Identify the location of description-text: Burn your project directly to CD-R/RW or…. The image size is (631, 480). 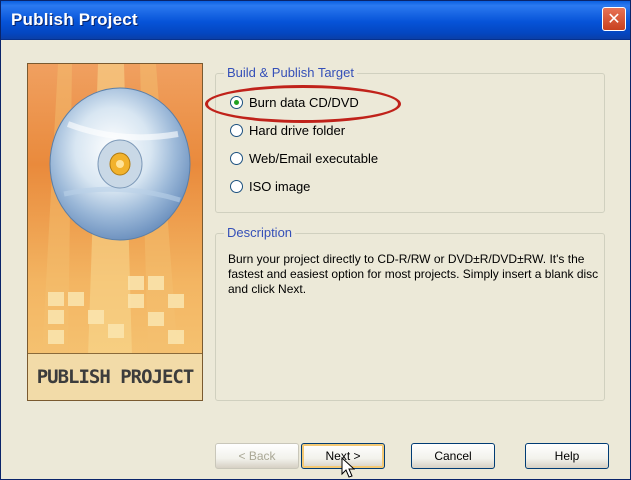
(413, 274).